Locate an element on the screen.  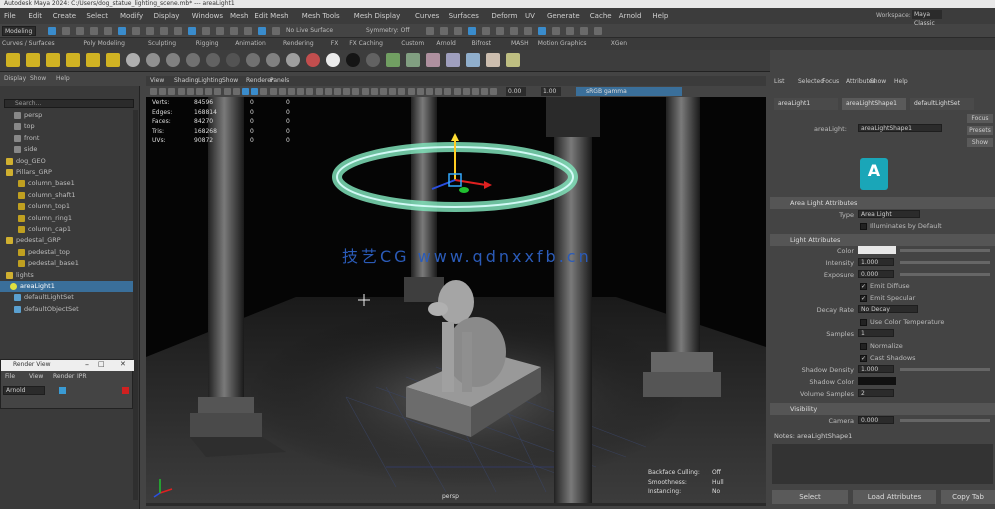
outliner-item: areaLight1 is located at coordinates (69, 286).